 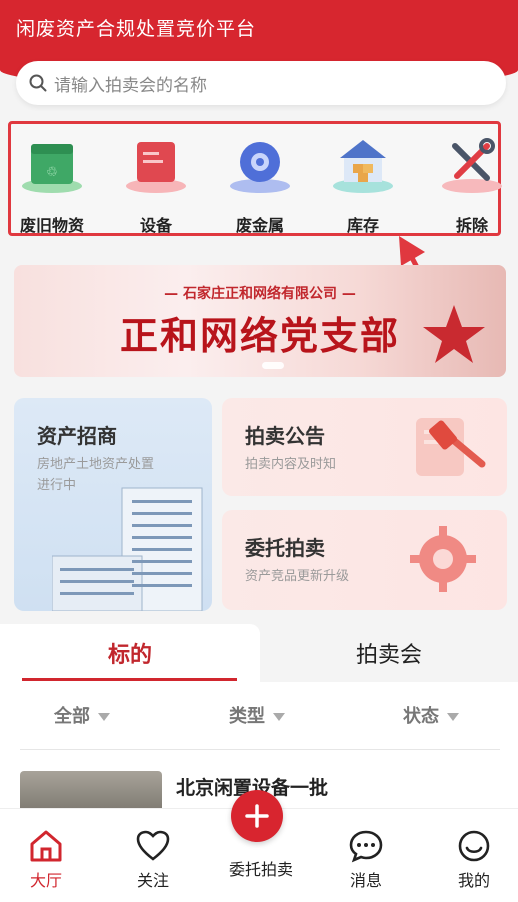 I want to click on asset-investment-card: 资产招商 房地产土地资产处置 进行中, so click(x=113, y=504).